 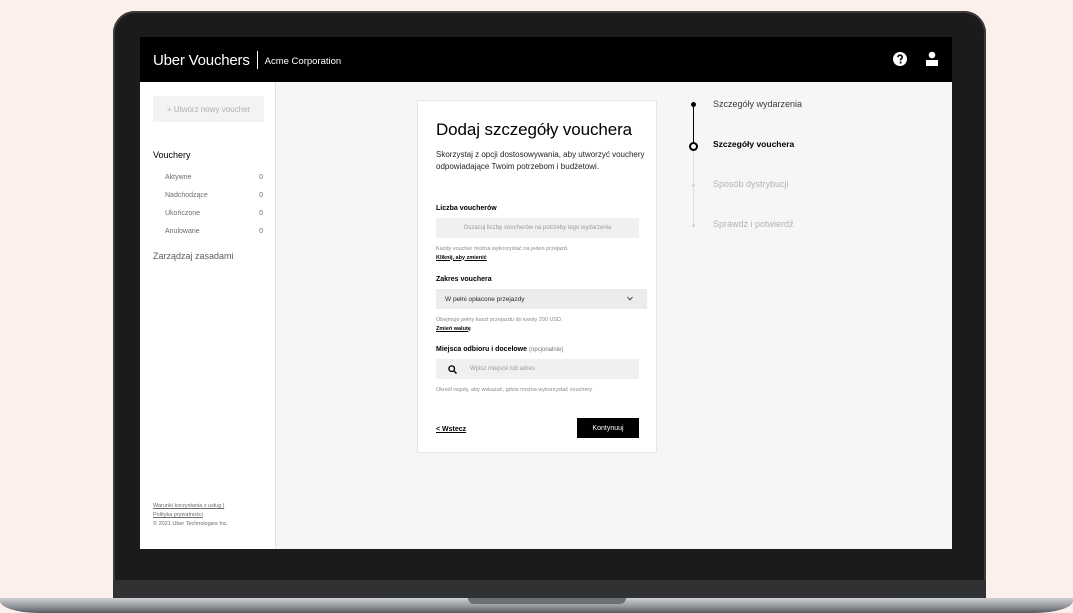 I want to click on brand-divider, so click(x=257, y=60).